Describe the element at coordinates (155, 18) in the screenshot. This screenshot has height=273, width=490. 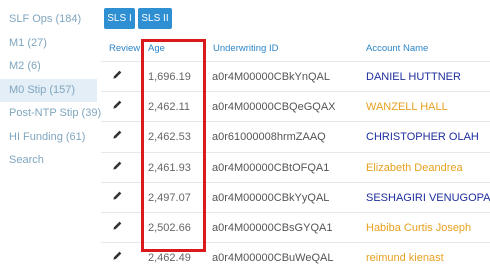
I see `sls-ii-button: SLS II` at that location.